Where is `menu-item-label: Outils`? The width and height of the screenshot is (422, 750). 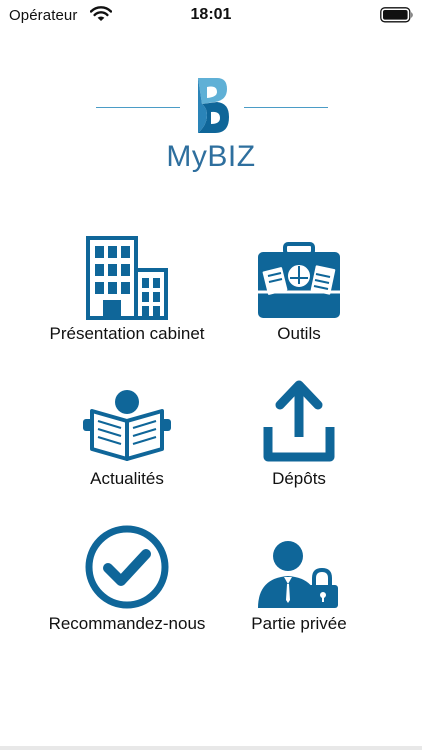
menu-item-label: Outils is located at coordinates (299, 333).